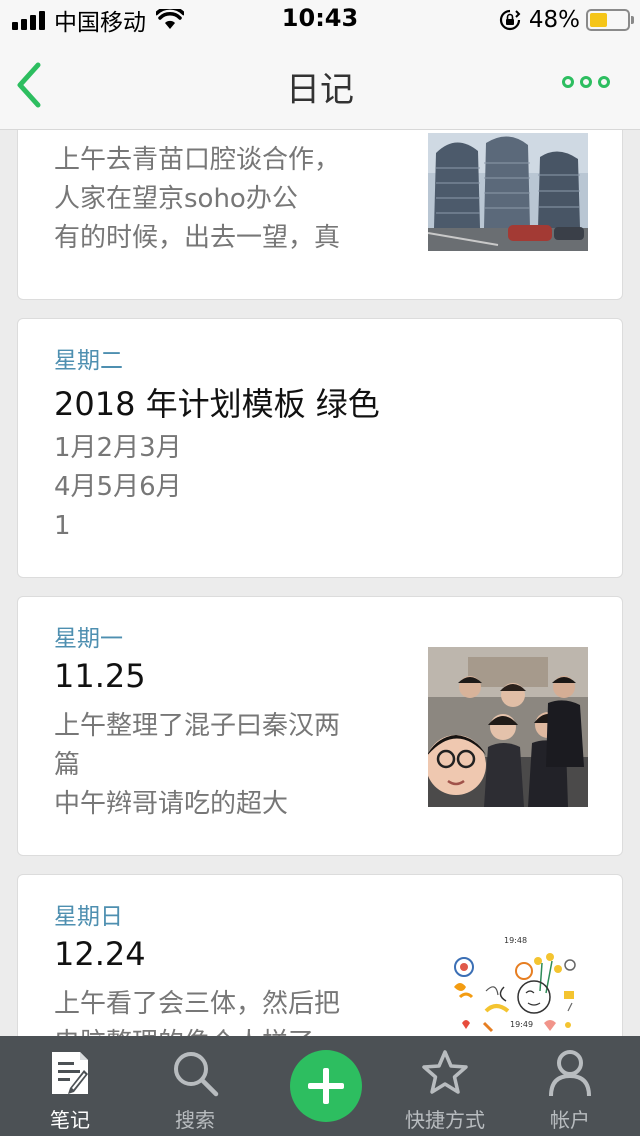  I want to click on status-right: 48%, so click(566, 20).